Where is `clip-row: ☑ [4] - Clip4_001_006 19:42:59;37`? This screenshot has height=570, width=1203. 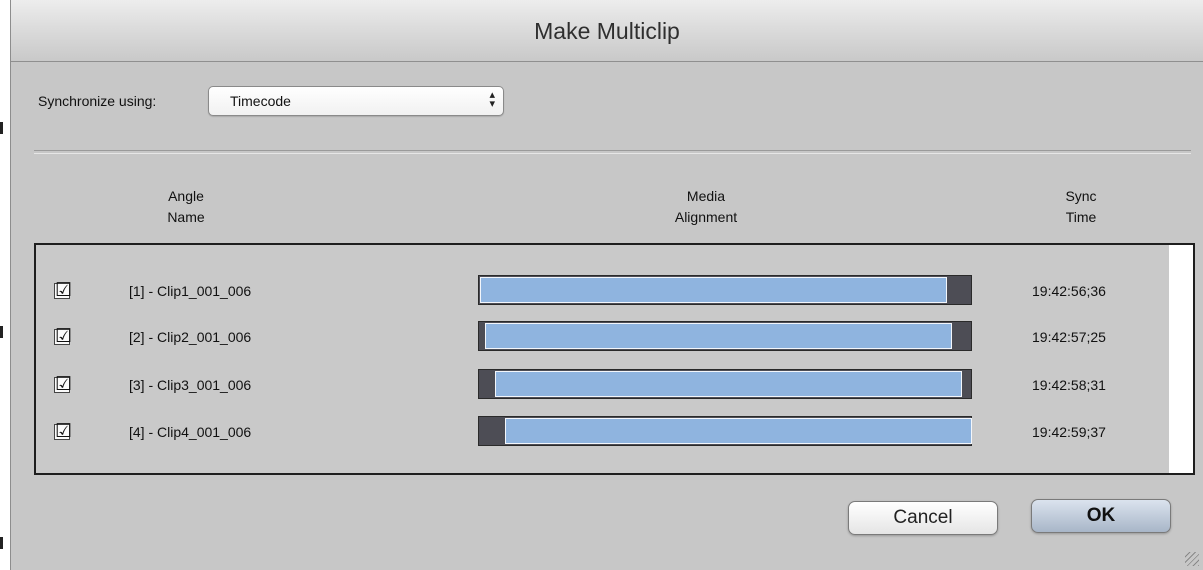
clip-row: ☑ [4] - Clip4_001_006 19:42:59;37 is located at coordinates (596, 436).